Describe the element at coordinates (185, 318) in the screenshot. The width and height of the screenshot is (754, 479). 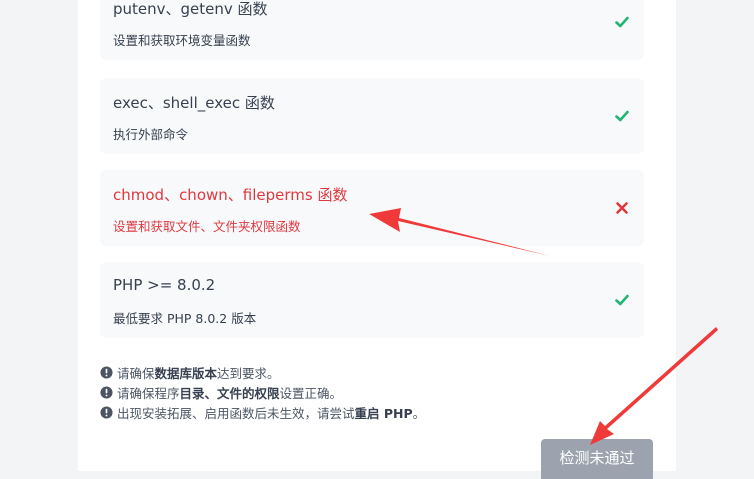
I see `check-description: 最低要求 PHP 8.0.2 版本` at that location.